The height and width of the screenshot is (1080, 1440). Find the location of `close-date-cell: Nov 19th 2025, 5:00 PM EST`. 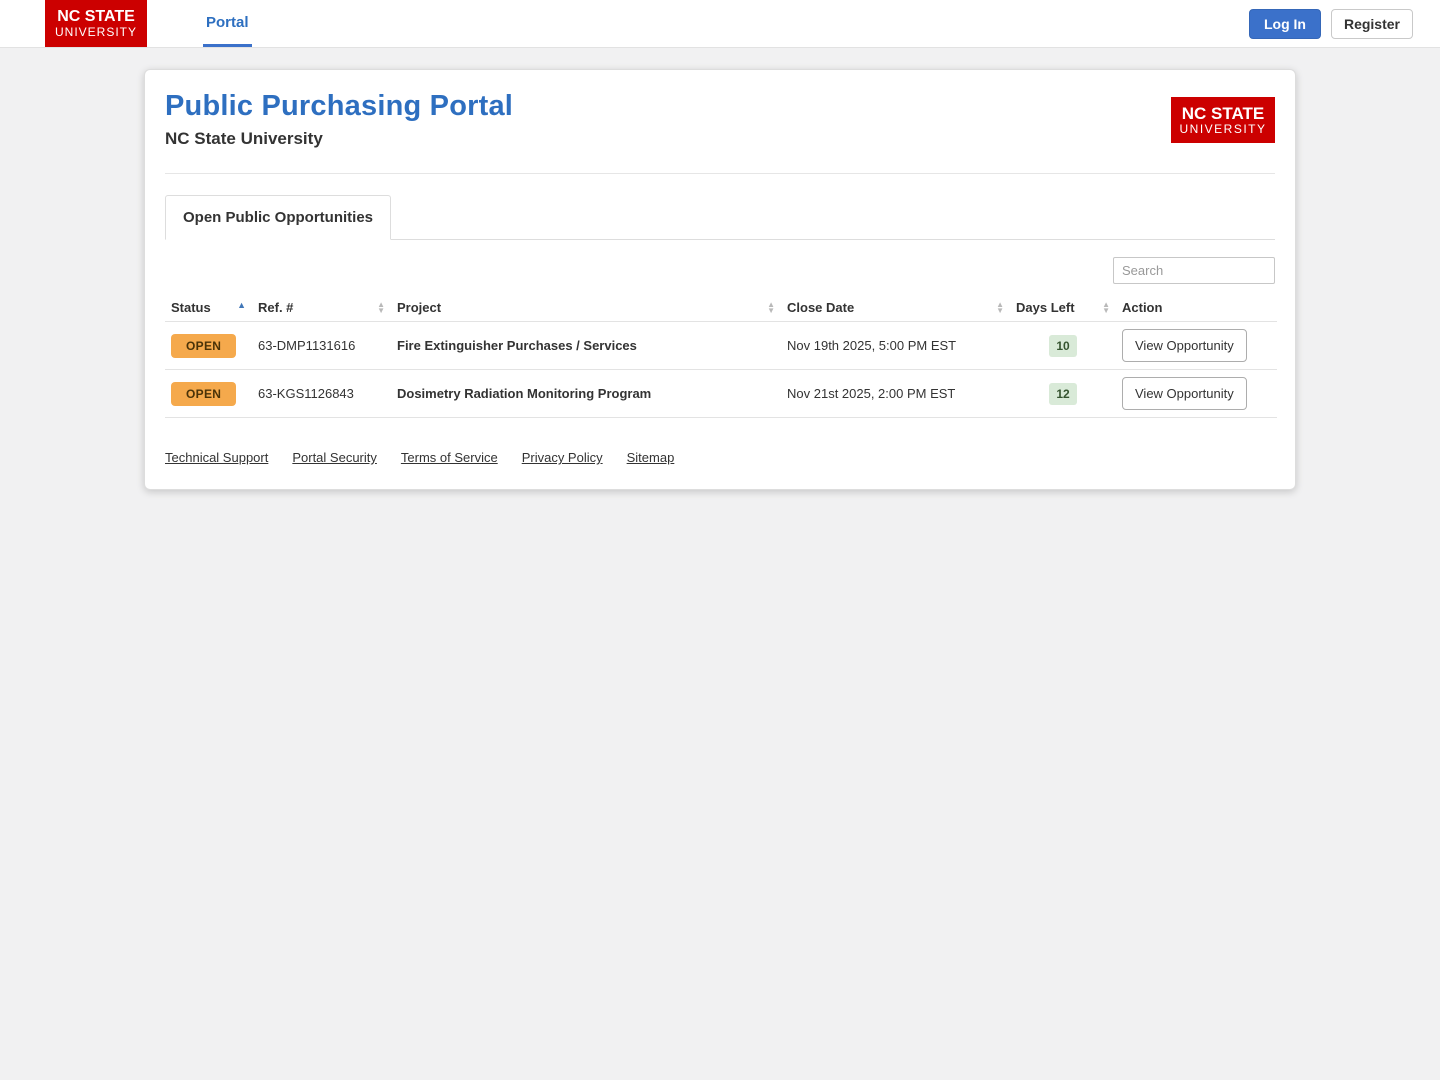

close-date-cell: Nov 19th 2025, 5:00 PM EST is located at coordinates (872, 345).